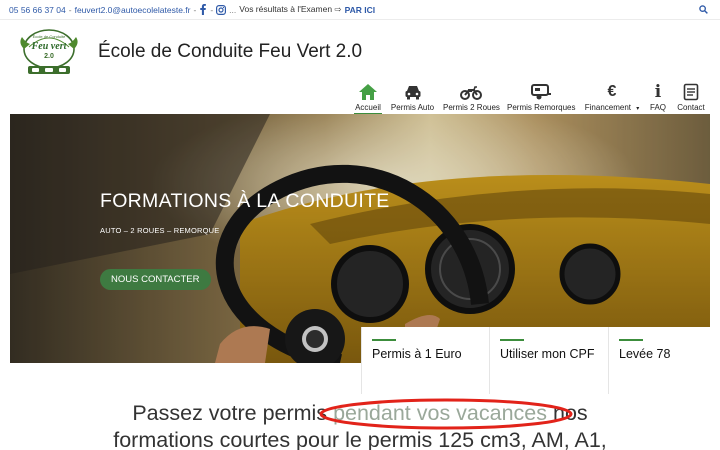 This screenshot has height=450, width=720. Describe the element at coordinates (645, 354) in the screenshot. I see `card-label: Levée 78` at that location.